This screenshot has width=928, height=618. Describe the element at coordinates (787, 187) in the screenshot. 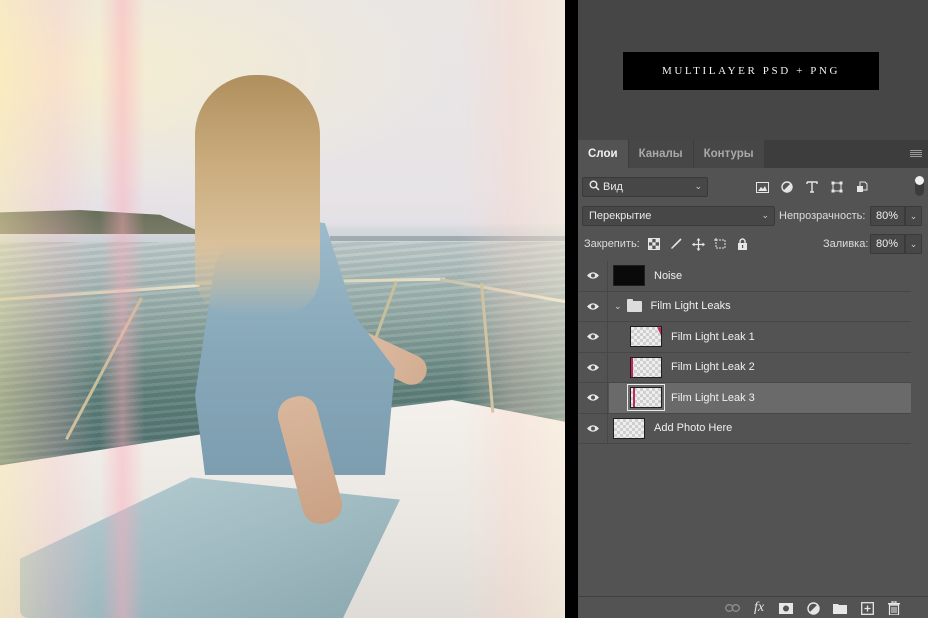

I see `adjustment-filter-icon` at that location.